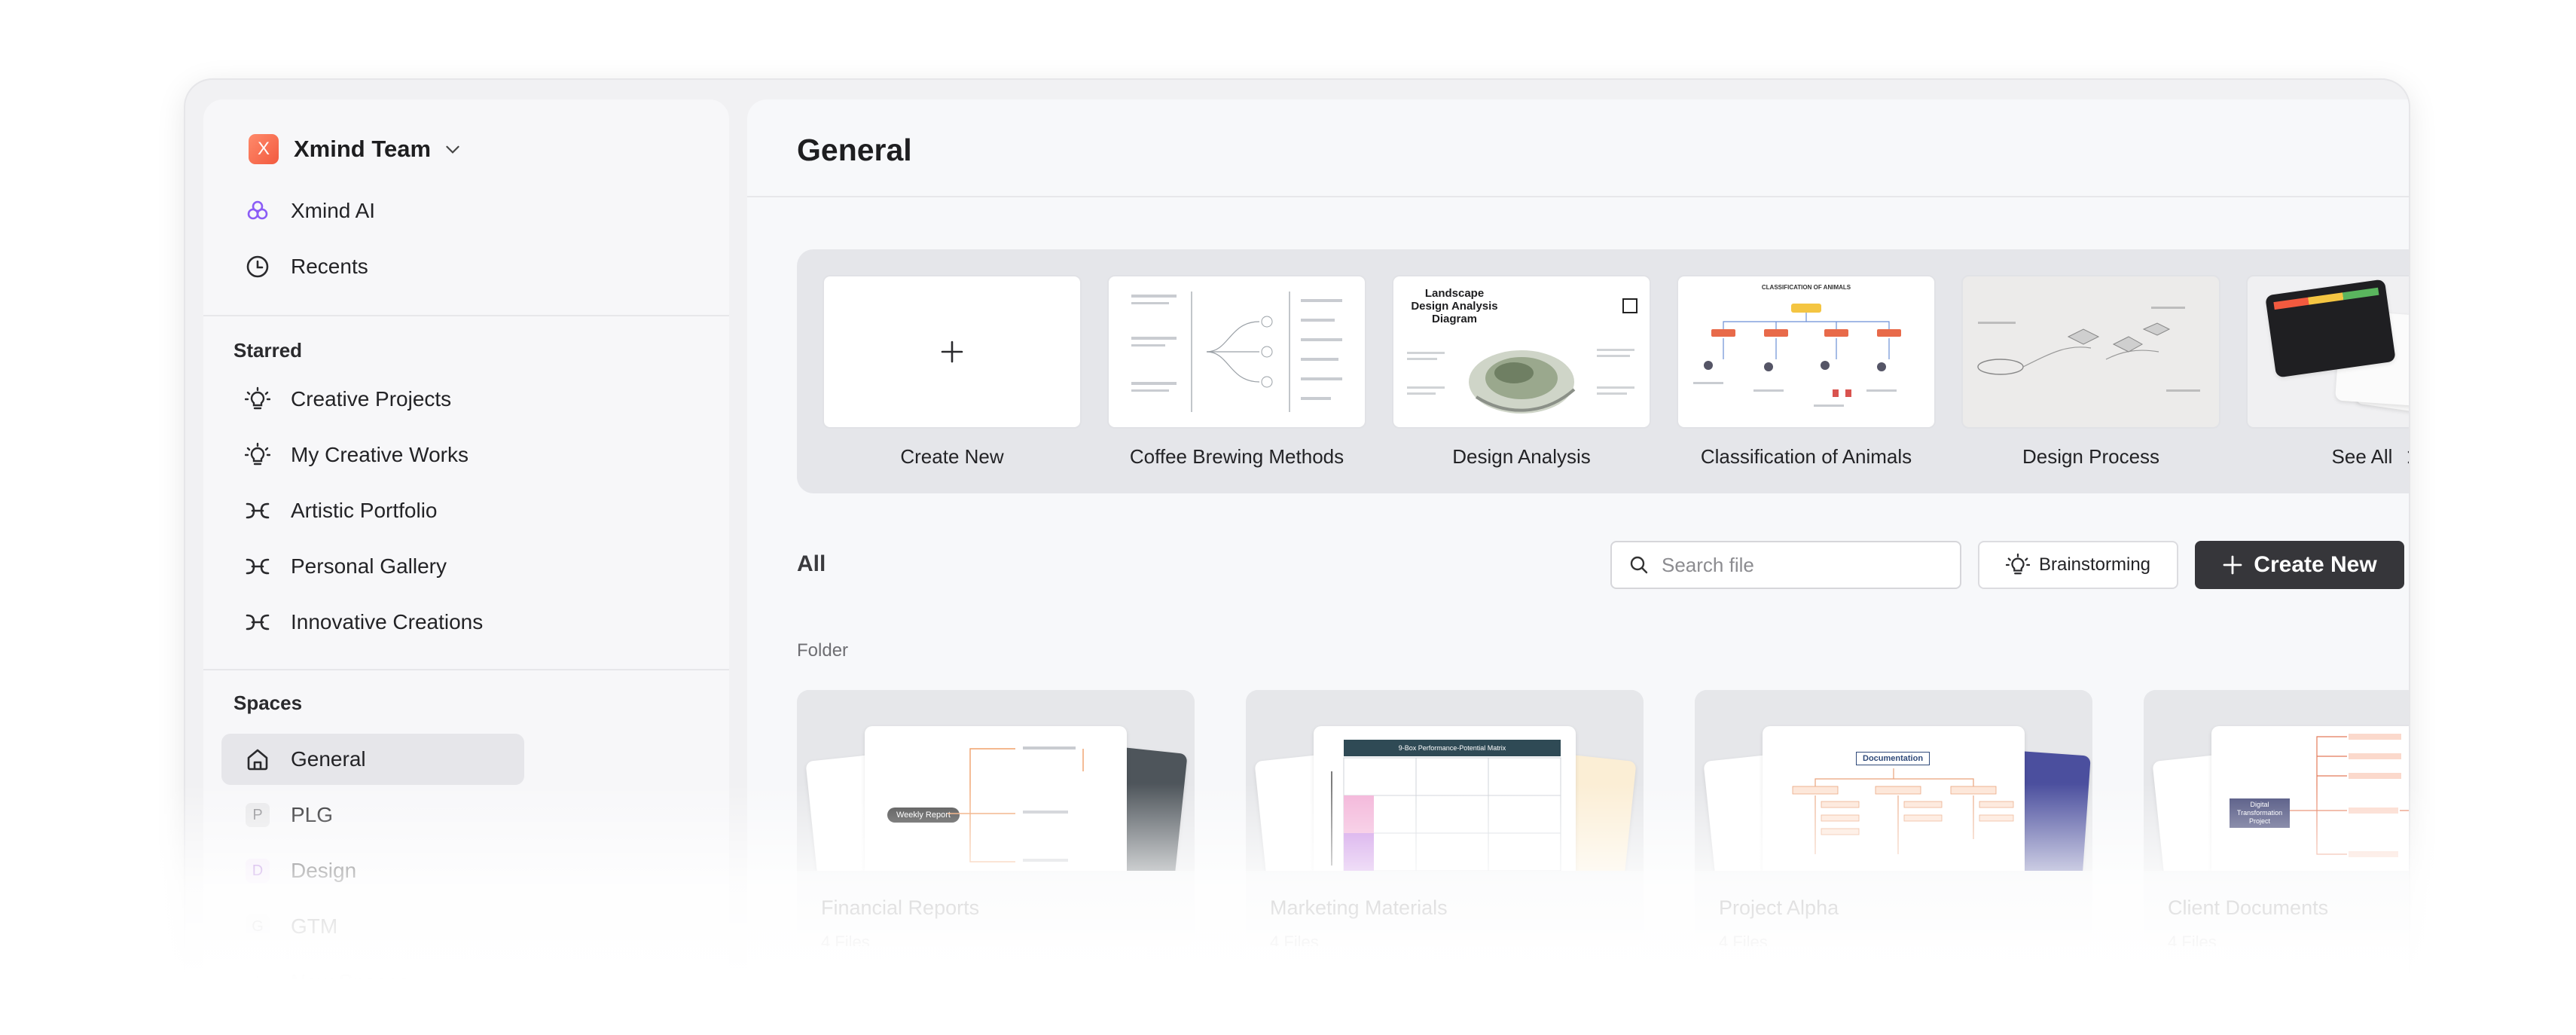 This screenshot has width=2576, height=1035. Describe the element at coordinates (380, 454) in the screenshot. I see `starred-item-label: My Creative Works` at that location.